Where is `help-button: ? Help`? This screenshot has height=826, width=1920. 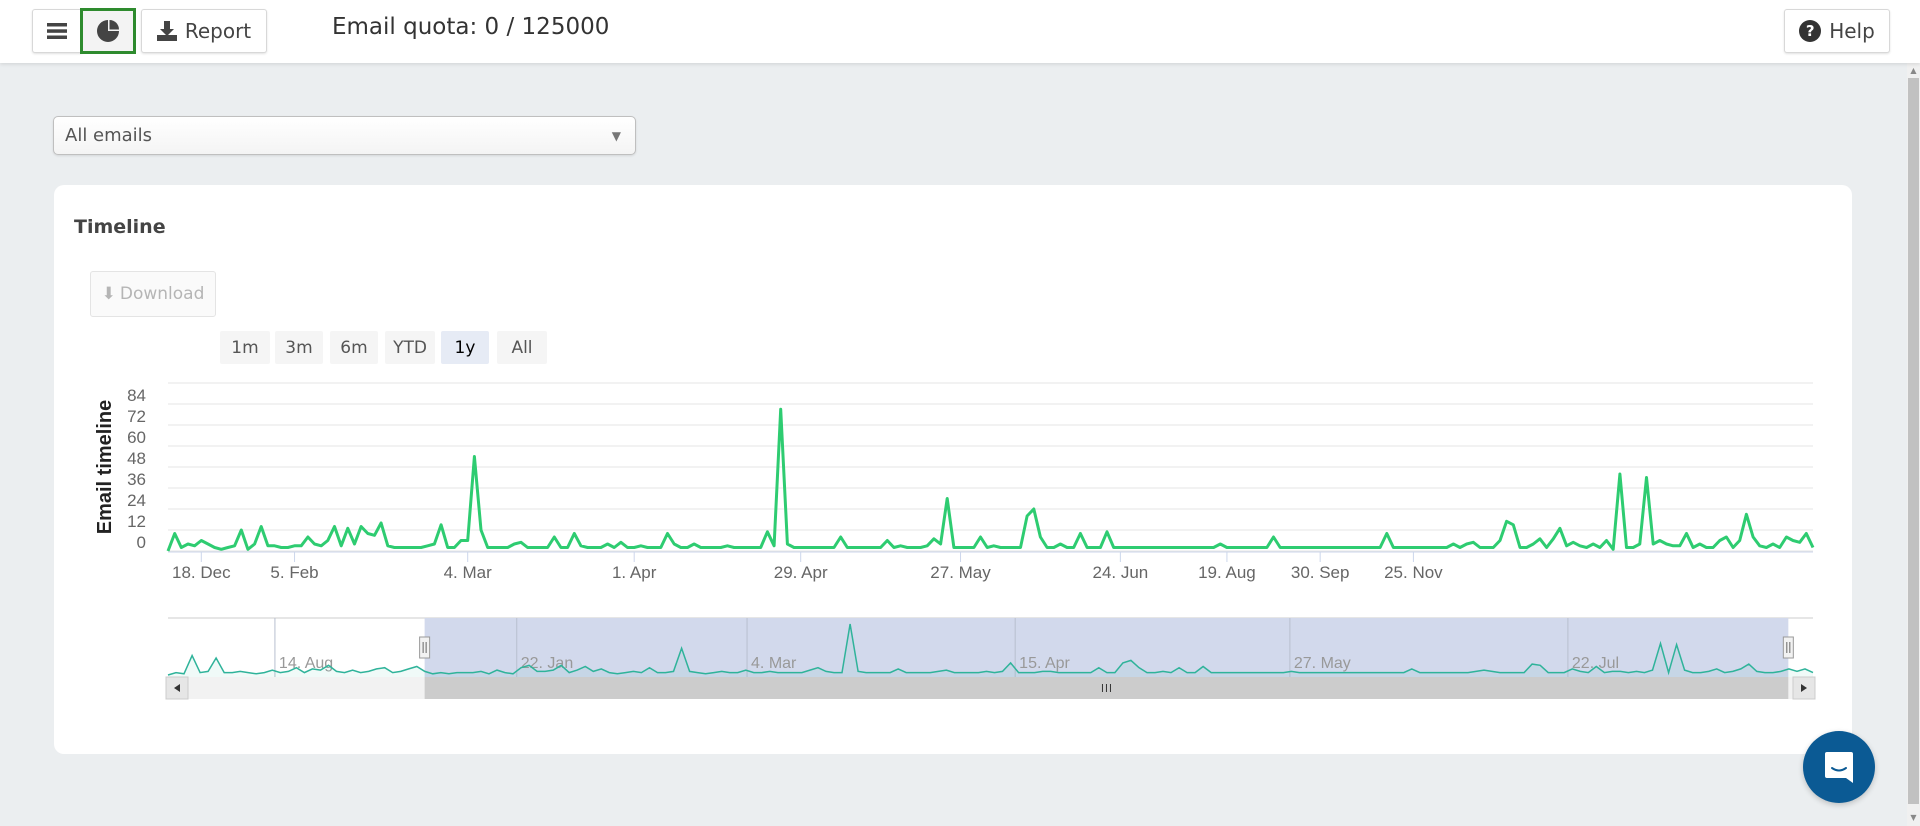 help-button: ? Help is located at coordinates (1837, 31).